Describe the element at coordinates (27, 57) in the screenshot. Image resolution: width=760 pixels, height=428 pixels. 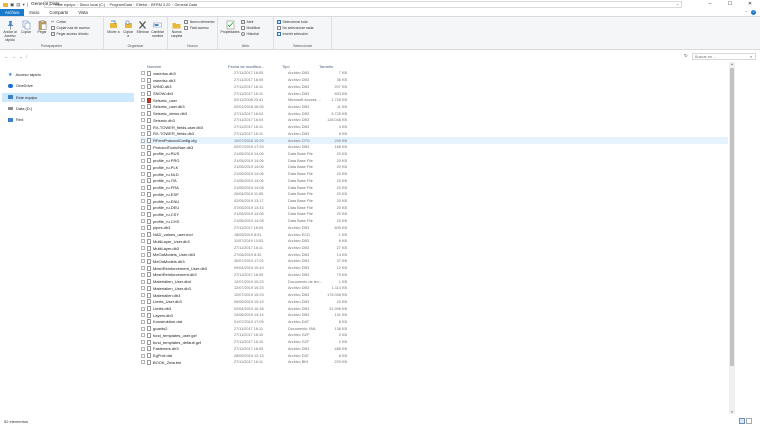
I see `up-arrow-icon: ↑` at that location.